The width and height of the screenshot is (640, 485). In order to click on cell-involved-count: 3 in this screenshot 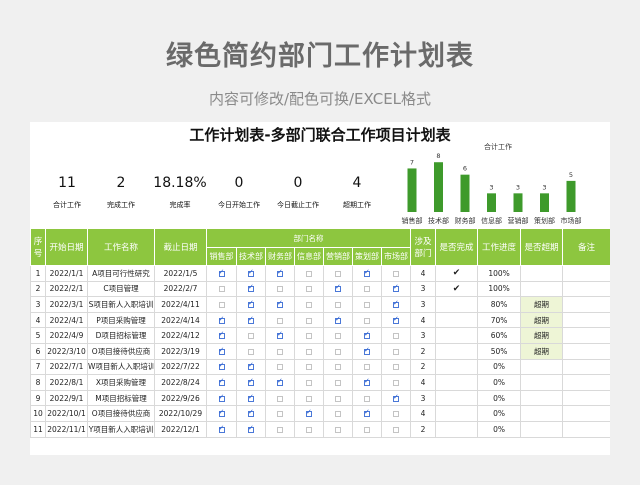, I will do `click(423, 398)`.